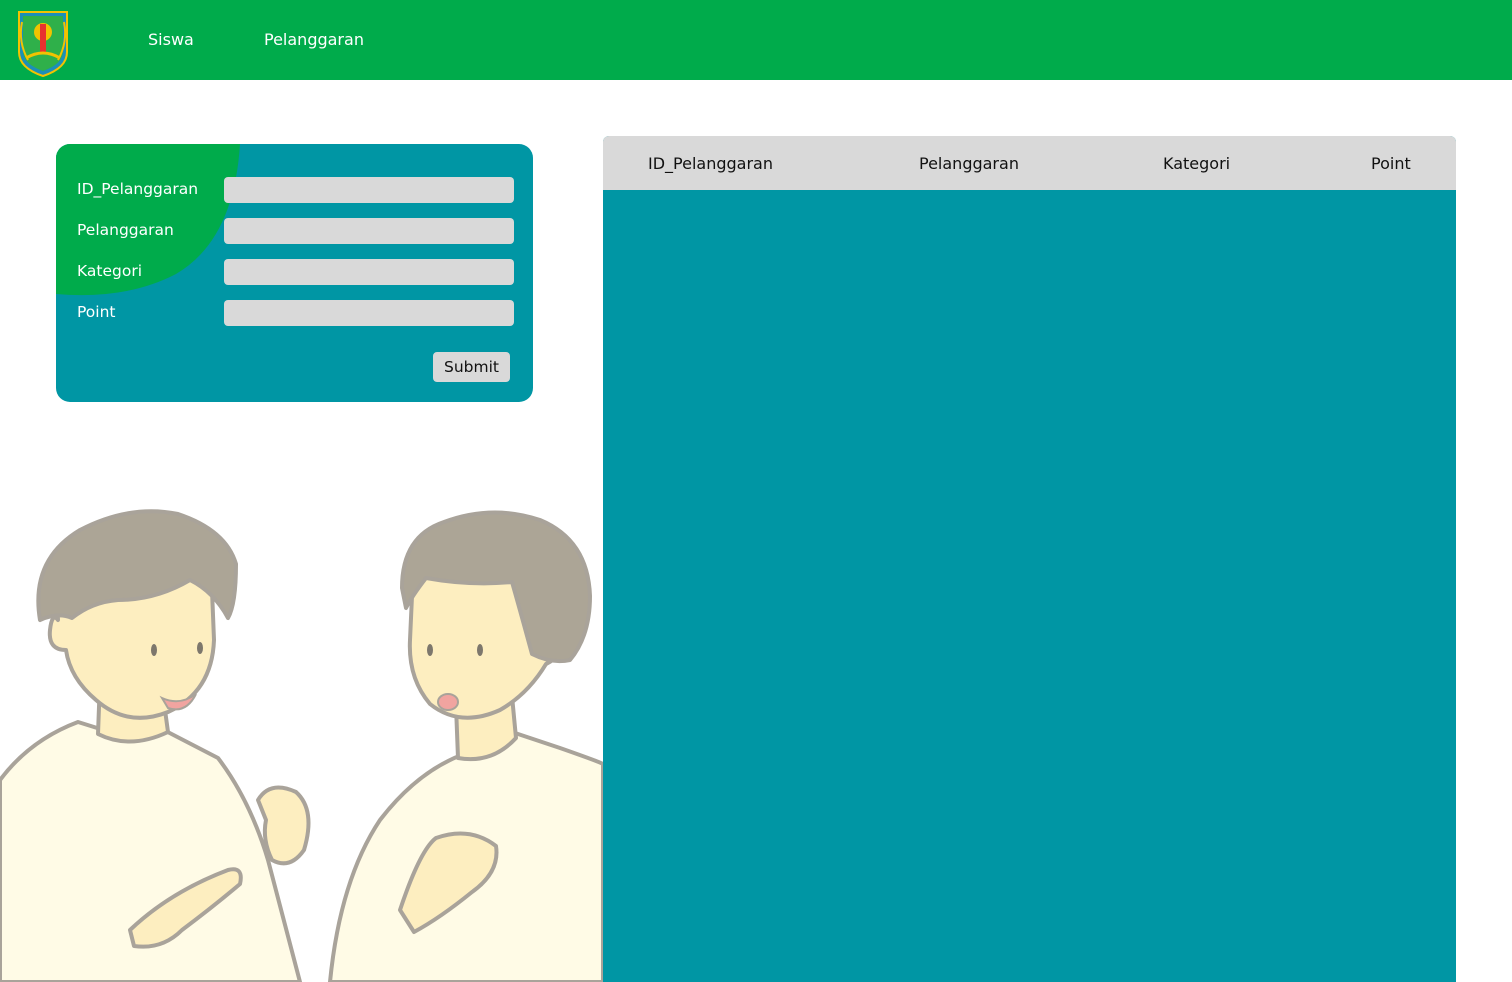  I want to click on nav-link-pelanggaran: Pelanggaran, so click(314, 39).